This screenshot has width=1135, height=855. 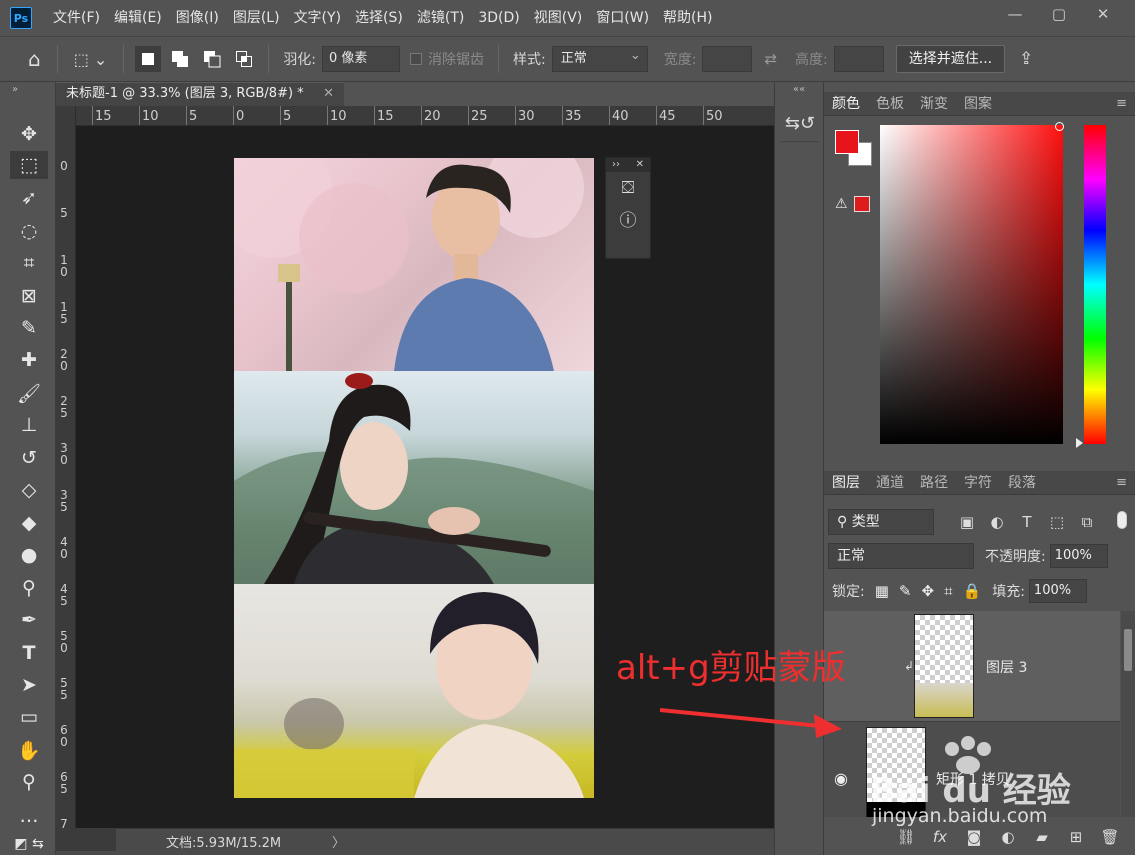 I want to click on tab-patterns: 图案, so click(x=978, y=104).